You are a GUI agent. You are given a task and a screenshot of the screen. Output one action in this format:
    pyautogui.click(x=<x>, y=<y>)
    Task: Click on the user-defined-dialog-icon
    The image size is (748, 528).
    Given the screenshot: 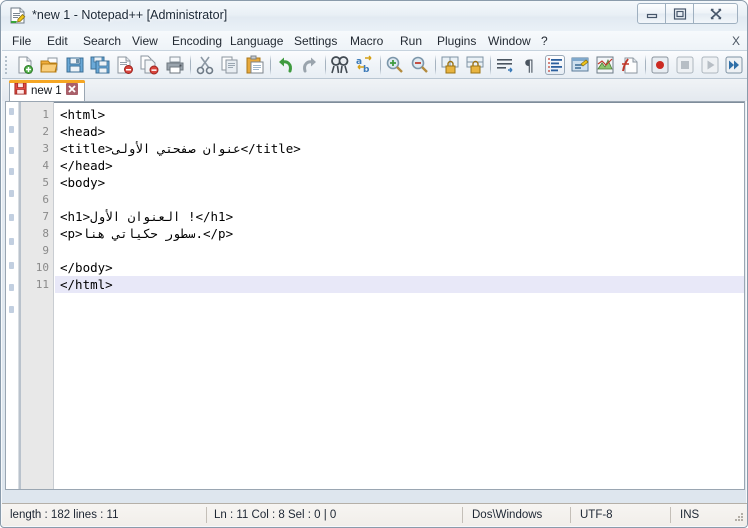 What is the action you would take?
    pyautogui.click(x=580, y=65)
    